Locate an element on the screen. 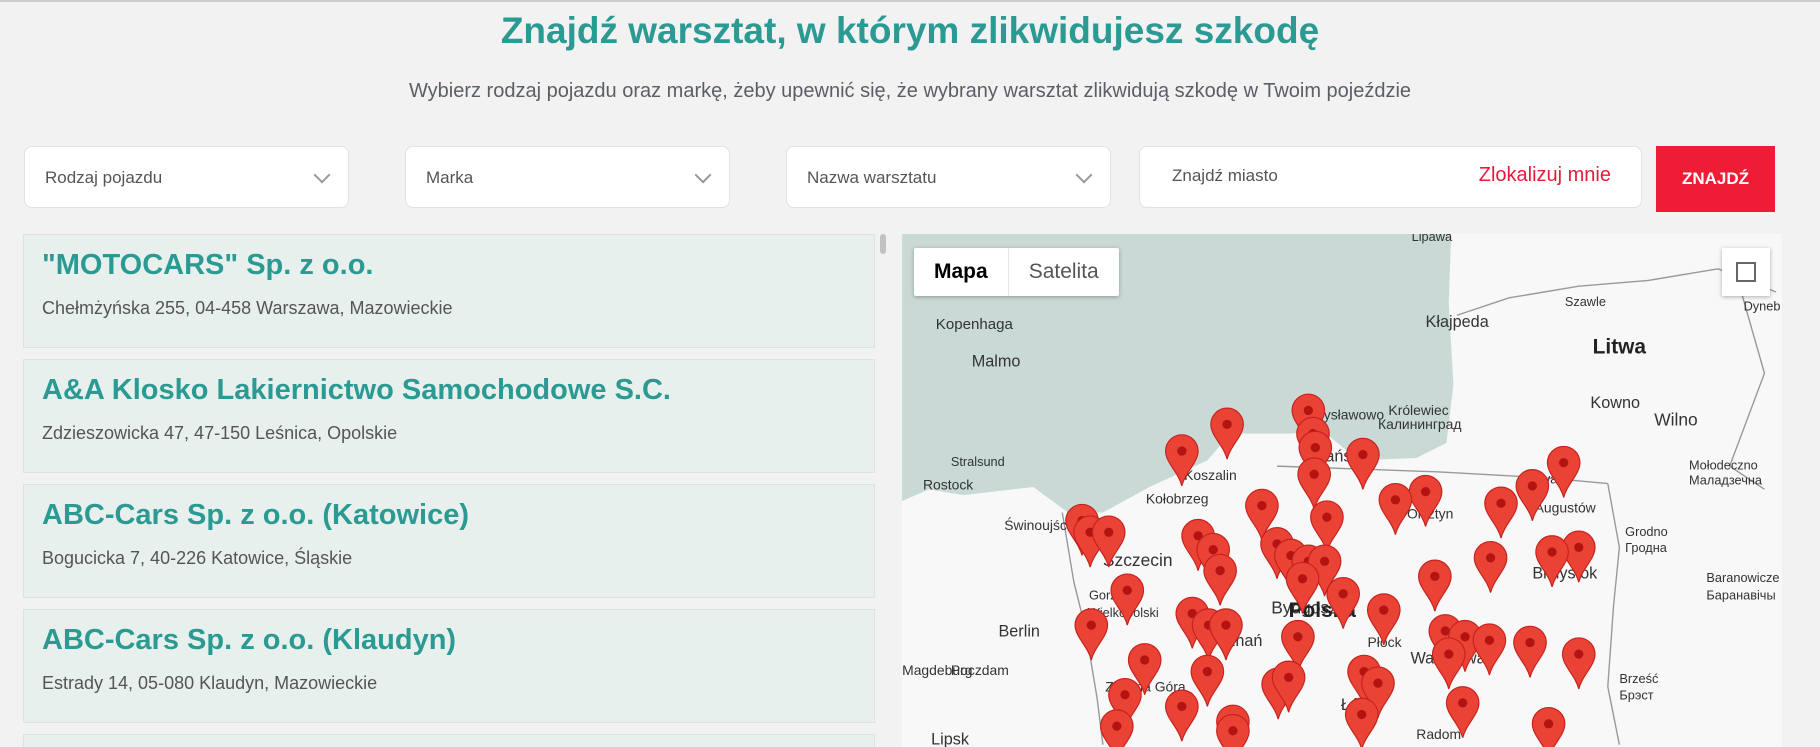  workshop-name-select: Nazwa warsztatu is located at coordinates (948, 177).